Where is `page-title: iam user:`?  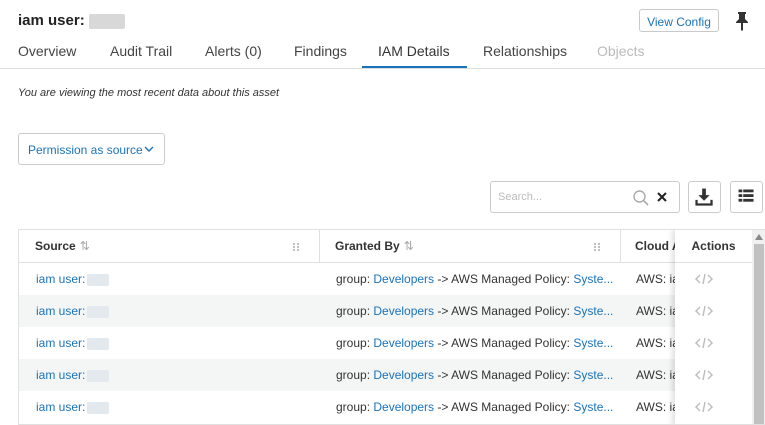 page-title: iam user: is located at coordinates (71, 20).